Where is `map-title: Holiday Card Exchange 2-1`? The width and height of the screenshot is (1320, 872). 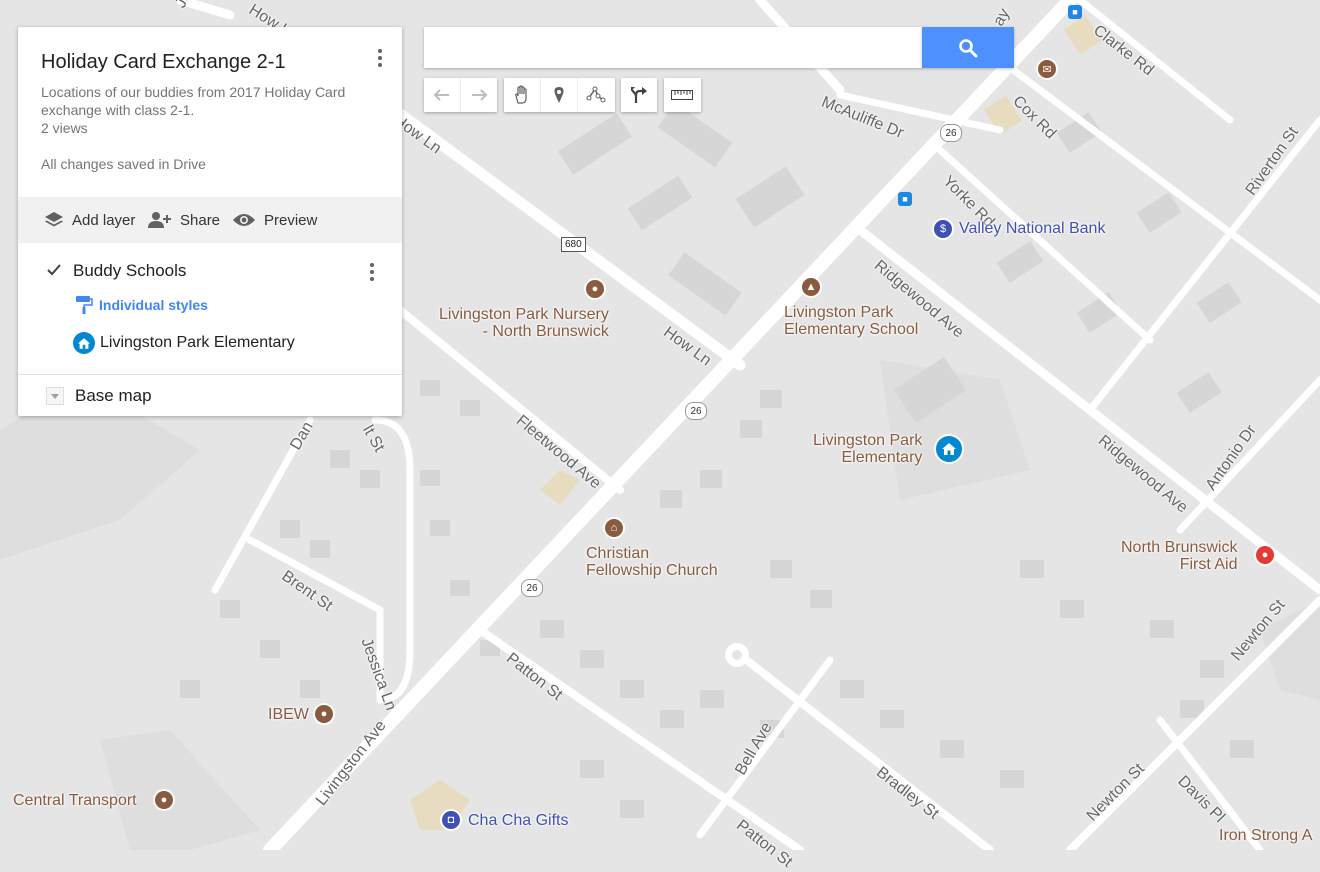 map-title: Holiday Card Exchange 2-1 is located at coordinates (163, 62).